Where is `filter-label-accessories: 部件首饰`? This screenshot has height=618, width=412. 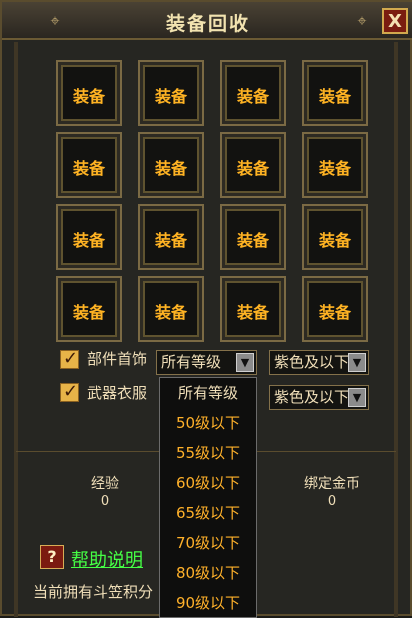
filter-label-accessories: 部件首饰 is located at coordinates (117, 359).